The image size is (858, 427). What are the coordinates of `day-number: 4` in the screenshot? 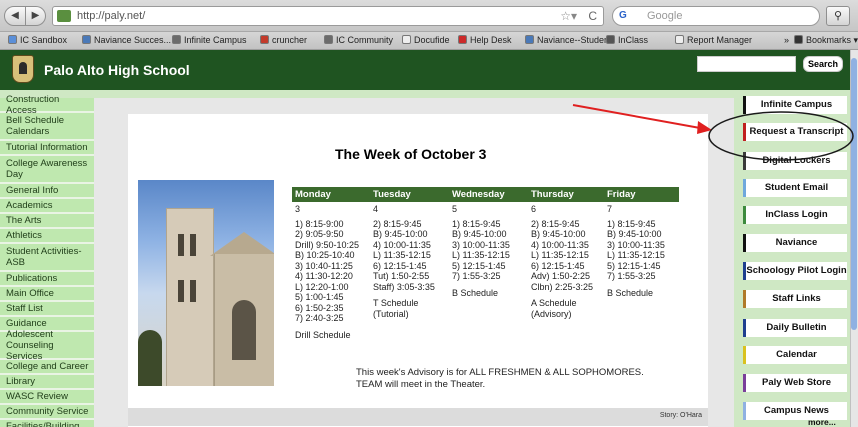 It's located at (376, 209).